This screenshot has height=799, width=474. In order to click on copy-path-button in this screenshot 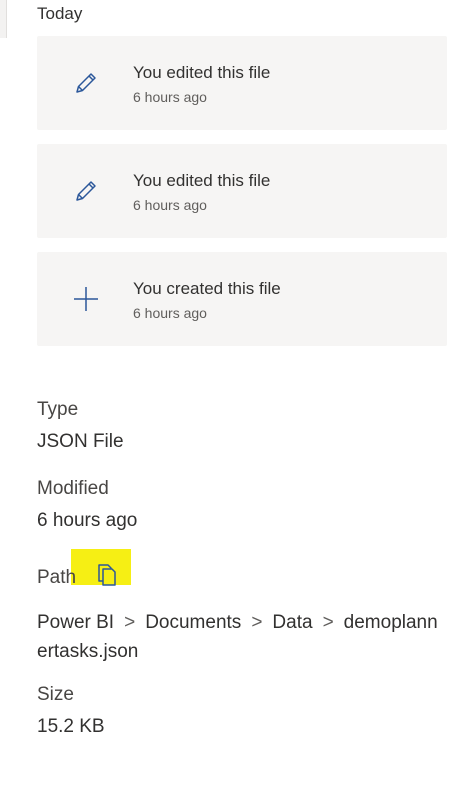, I will do `click(107, 577)`.